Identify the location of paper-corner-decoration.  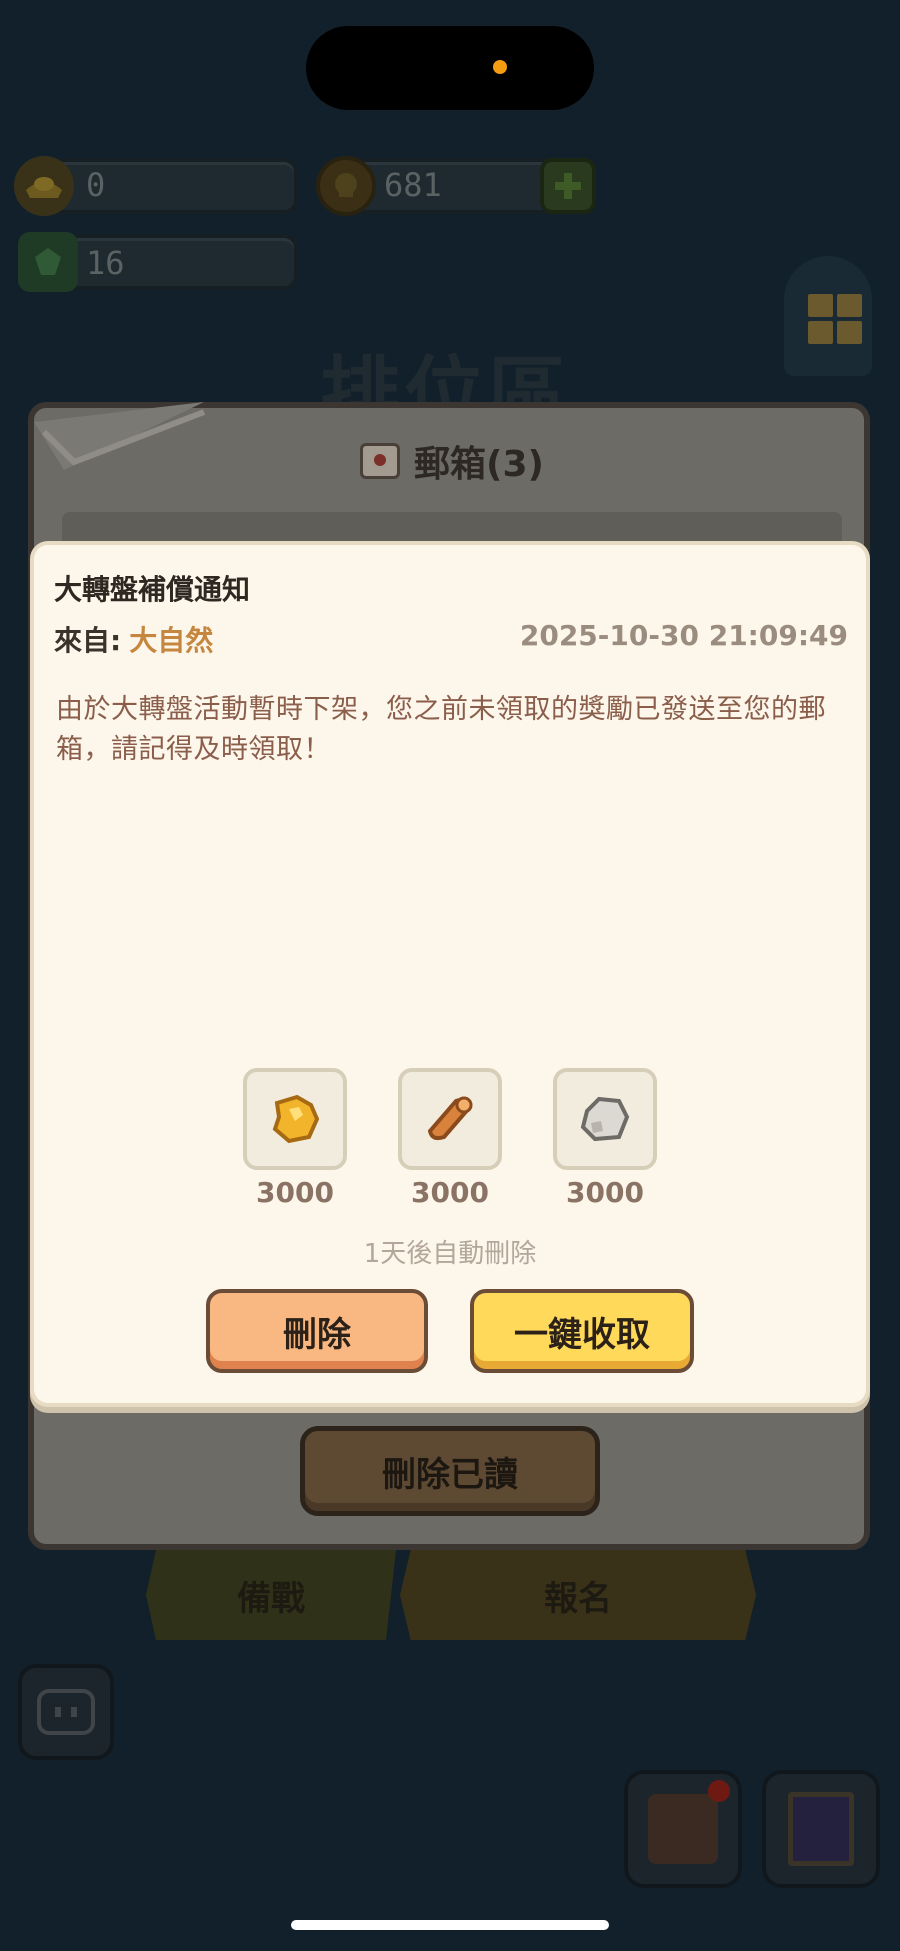
(120, 436).